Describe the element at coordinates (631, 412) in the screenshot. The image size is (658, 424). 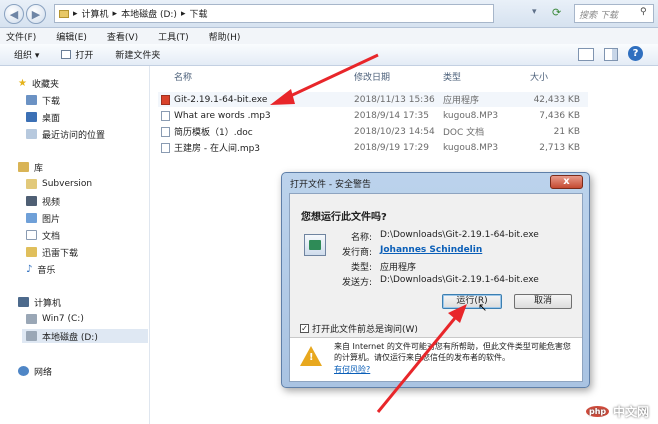
I see `watermark-text: 中文网` at that location.